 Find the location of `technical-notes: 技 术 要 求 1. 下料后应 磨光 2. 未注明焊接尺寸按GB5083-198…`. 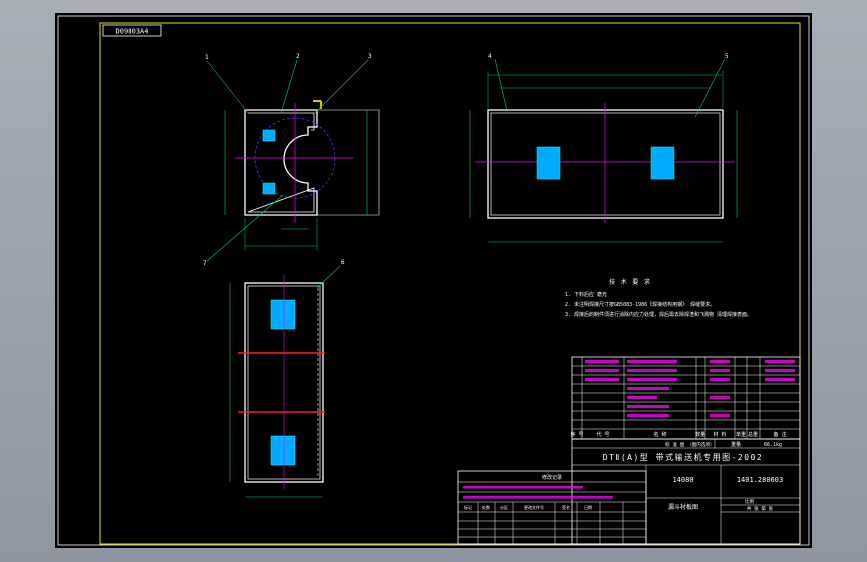

technical-notes: 技 术 要 求 1. 下料后应 磨光 2. 未注明焊接尺寸按GB5083-198… is located at coordinates (658, 298).